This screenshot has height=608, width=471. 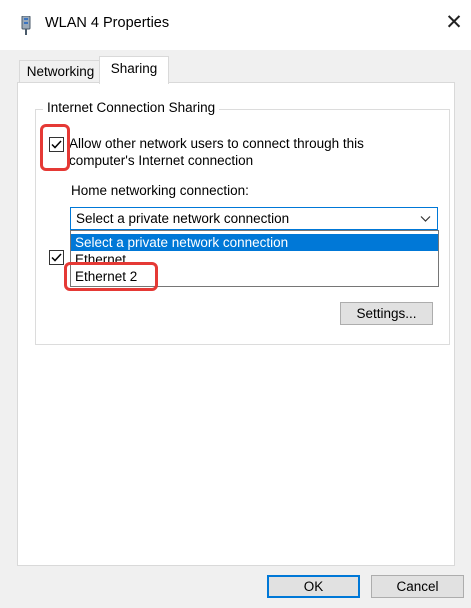 I want to click on title-bar: WLAN 4 Properties ✕, so click(x=235, y=25).